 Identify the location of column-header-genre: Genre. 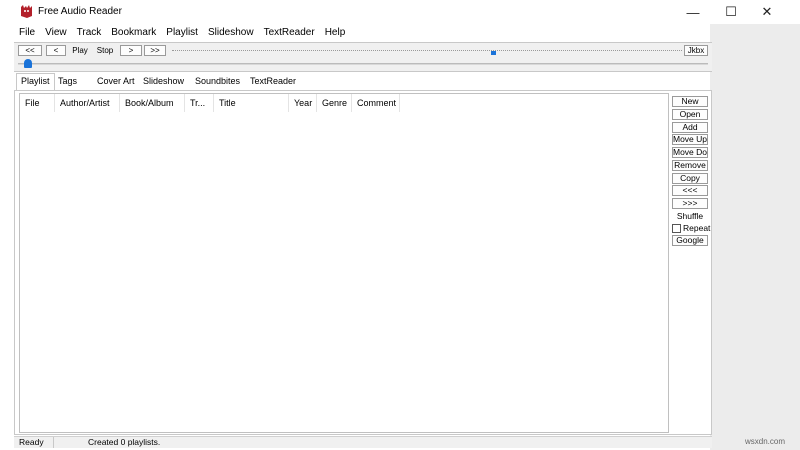
(334, 103).